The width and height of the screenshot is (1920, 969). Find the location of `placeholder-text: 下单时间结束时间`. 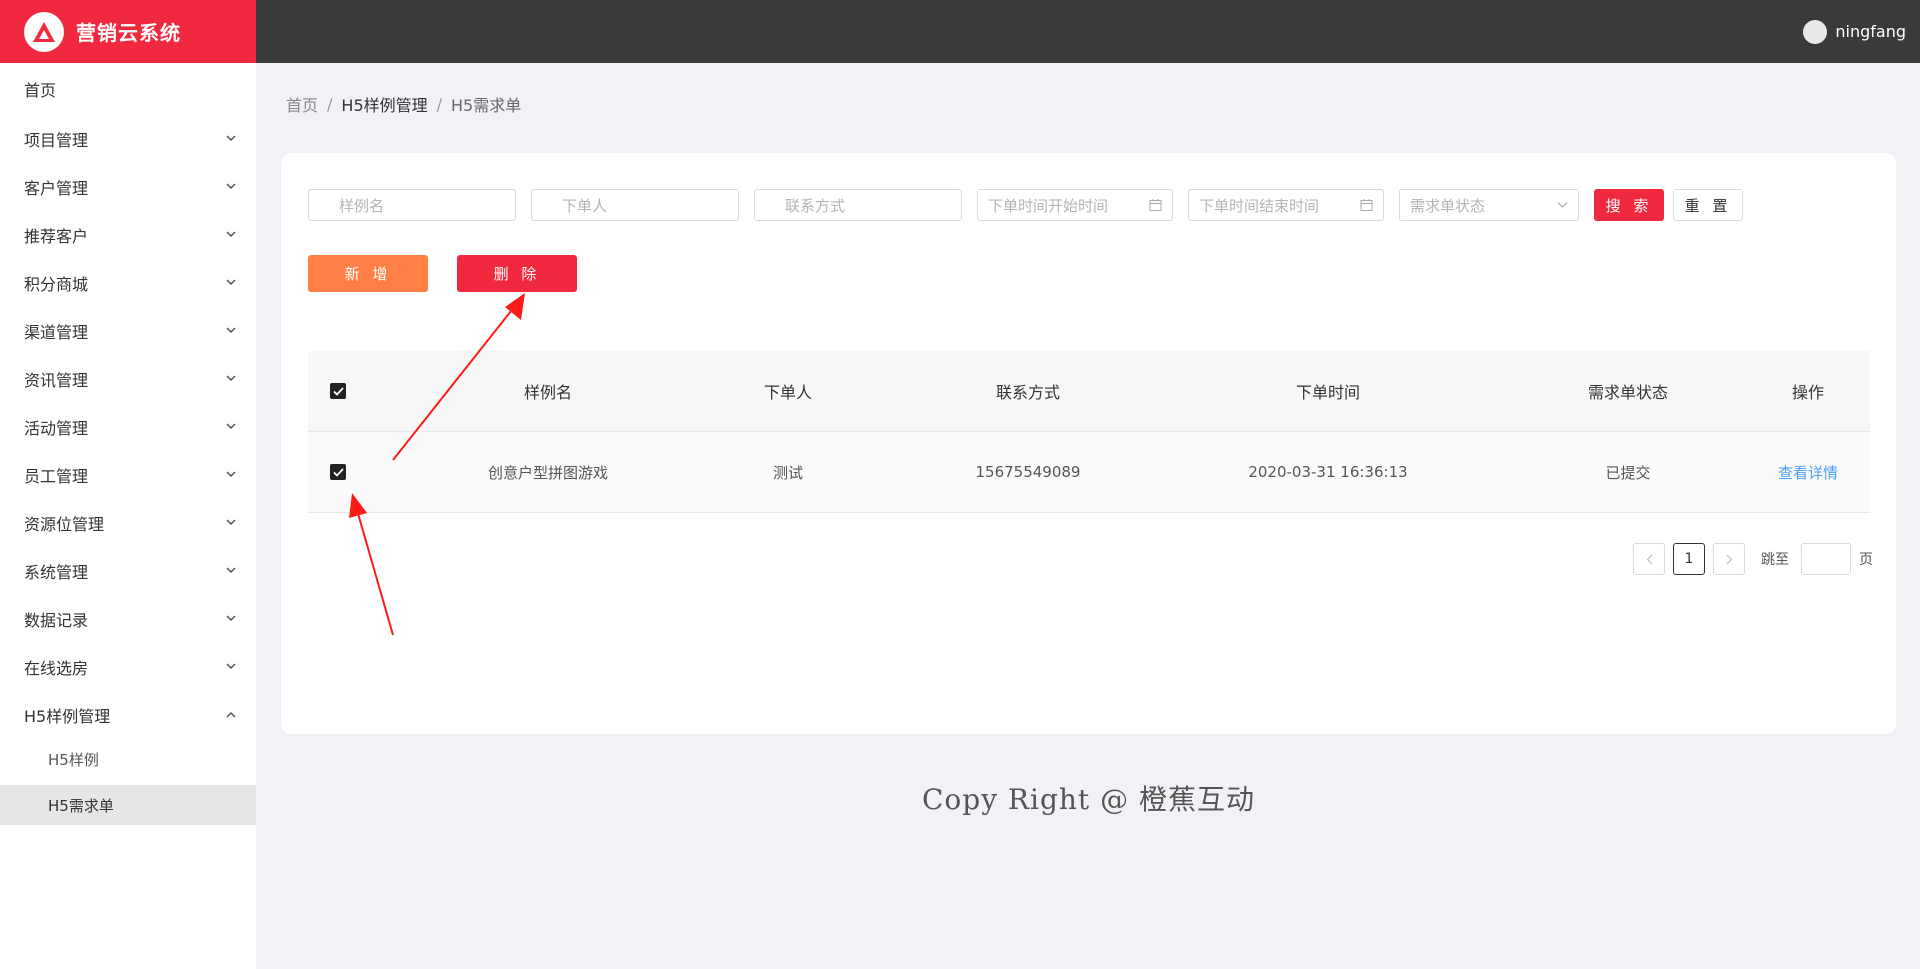

placeholder-text: 下单时间结束时间 is located at coordinates (1259, 205).